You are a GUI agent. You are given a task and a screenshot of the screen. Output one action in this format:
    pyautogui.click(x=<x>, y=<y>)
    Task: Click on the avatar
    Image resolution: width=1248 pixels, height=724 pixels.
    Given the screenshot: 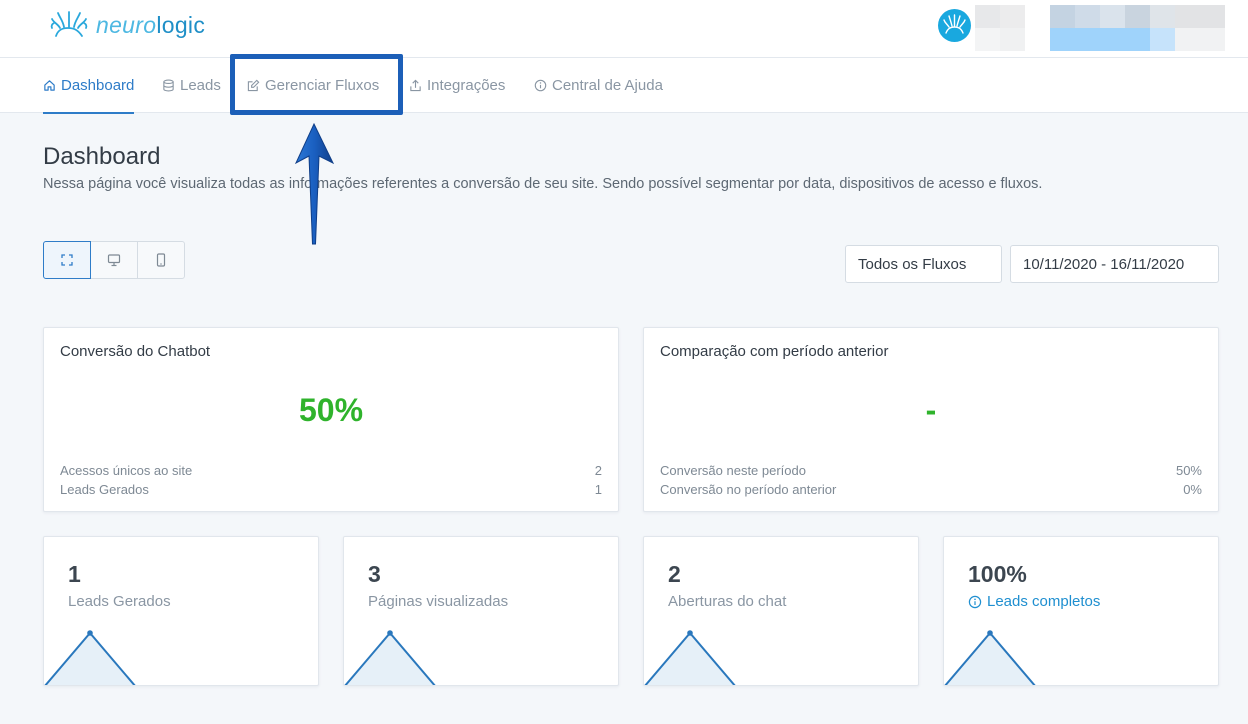 What is the action you would take?
    pyautogui.click(x=954, y=25)
    